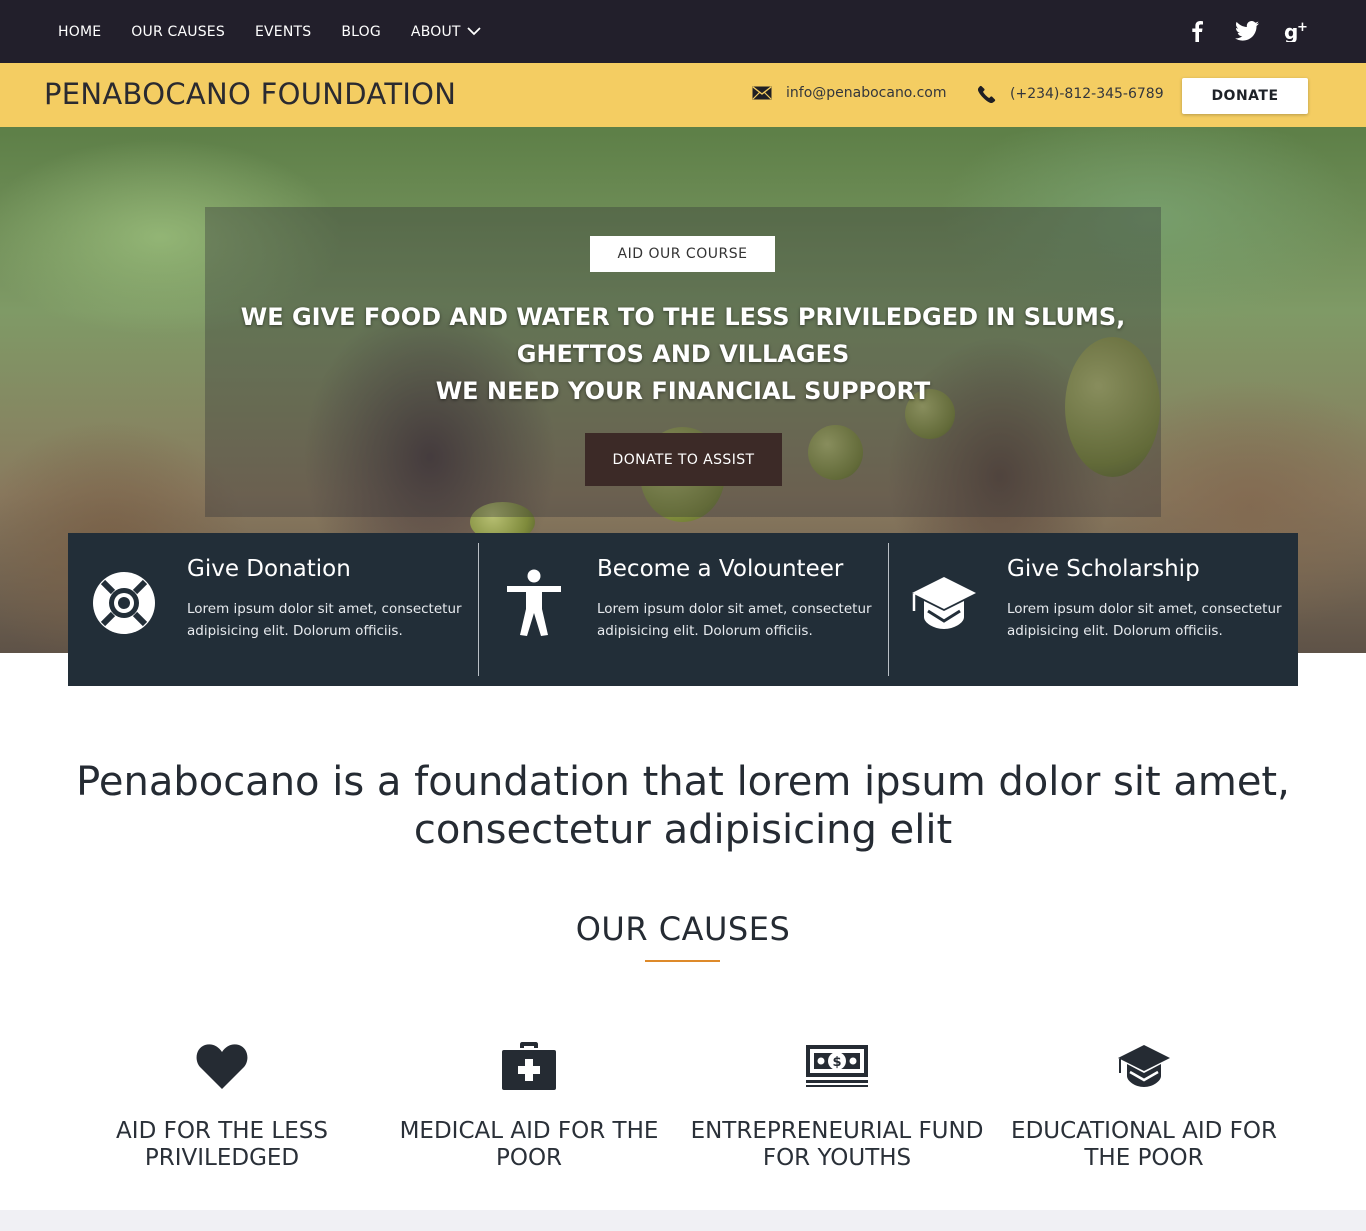 This screenshot has height=1231, width=1366. I want to click on nav-blog: BLOG, so click(361, 32).